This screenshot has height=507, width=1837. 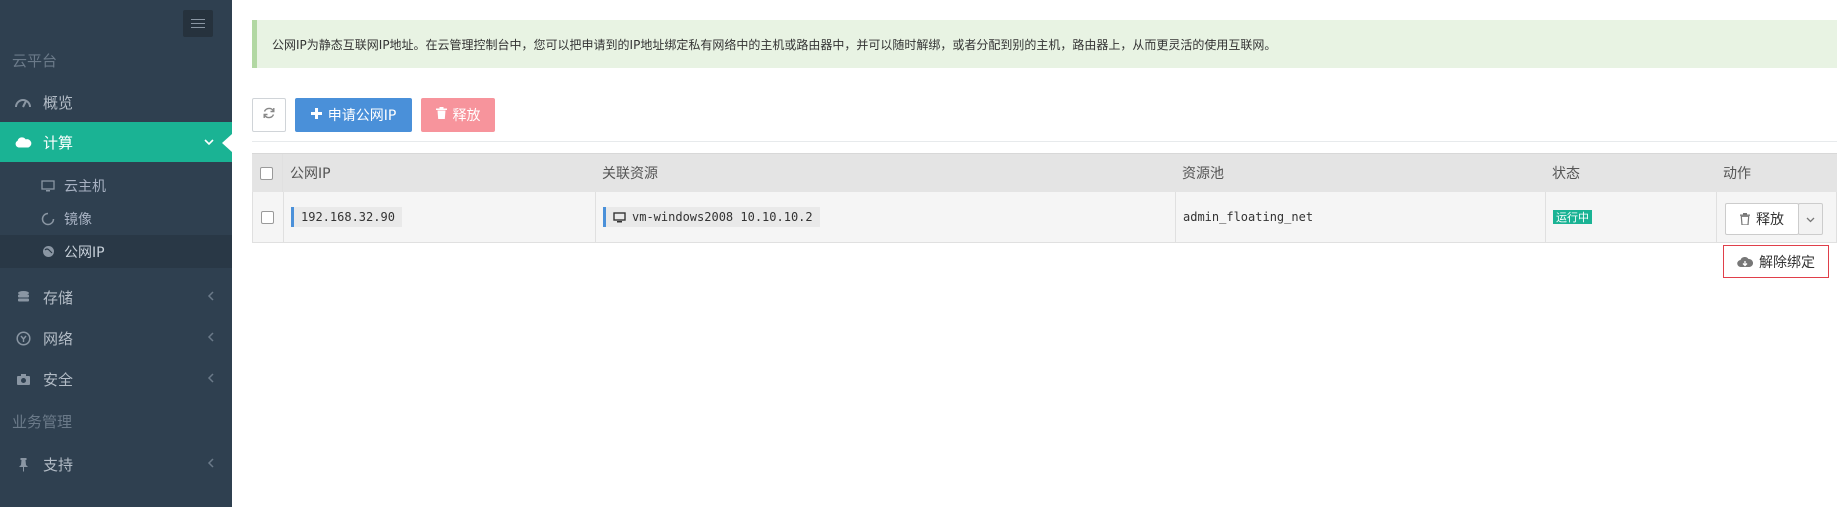 What do you see at coordinates (23, 142) in the screenshot?
I see `cloud-icon` at bounding box center [23, 142].